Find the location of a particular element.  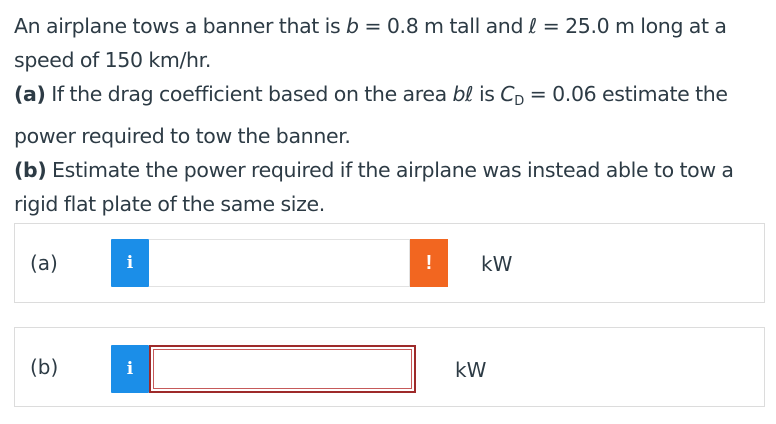

answer-label-b: (b) is located at coordinates (44, 367).